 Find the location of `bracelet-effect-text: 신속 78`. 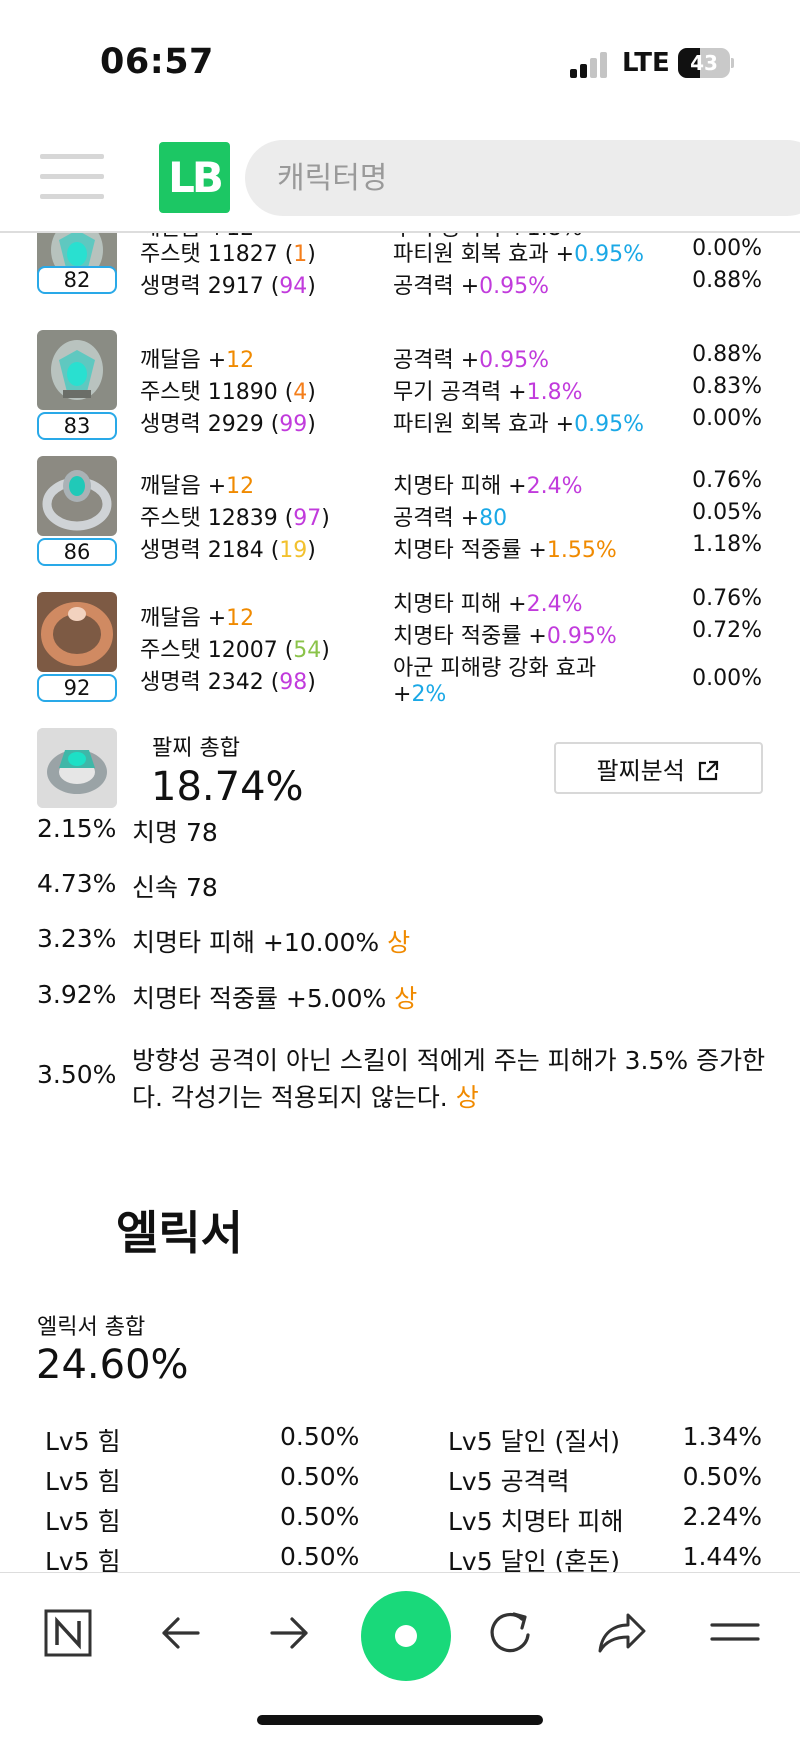

bracelet-effect-text: 신속 78 is located at coordinates (175, 887).